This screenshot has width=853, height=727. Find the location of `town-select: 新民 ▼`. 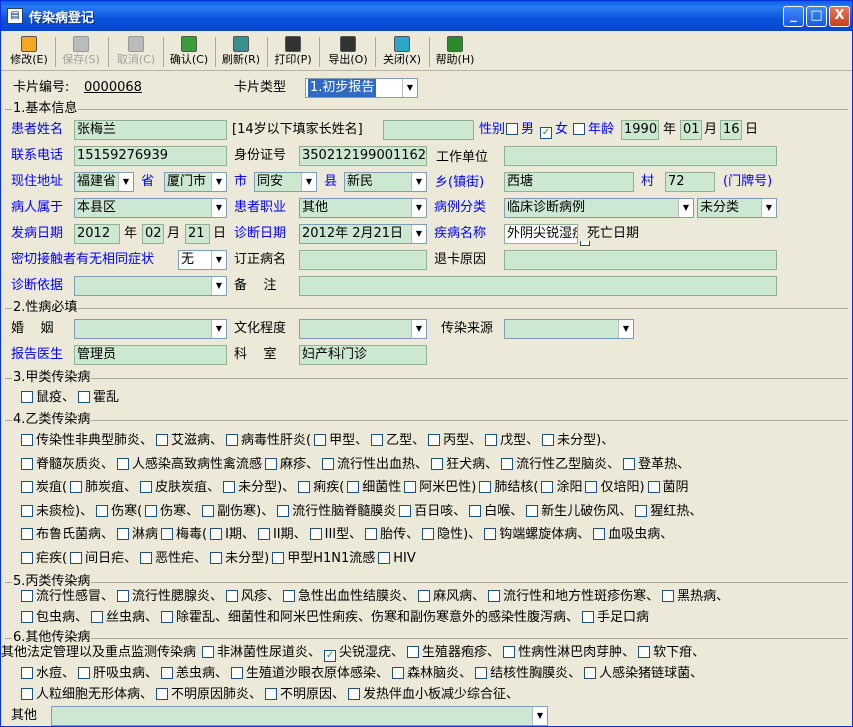

town-select: 新民 ▼ is located at coordinates (385, 182).